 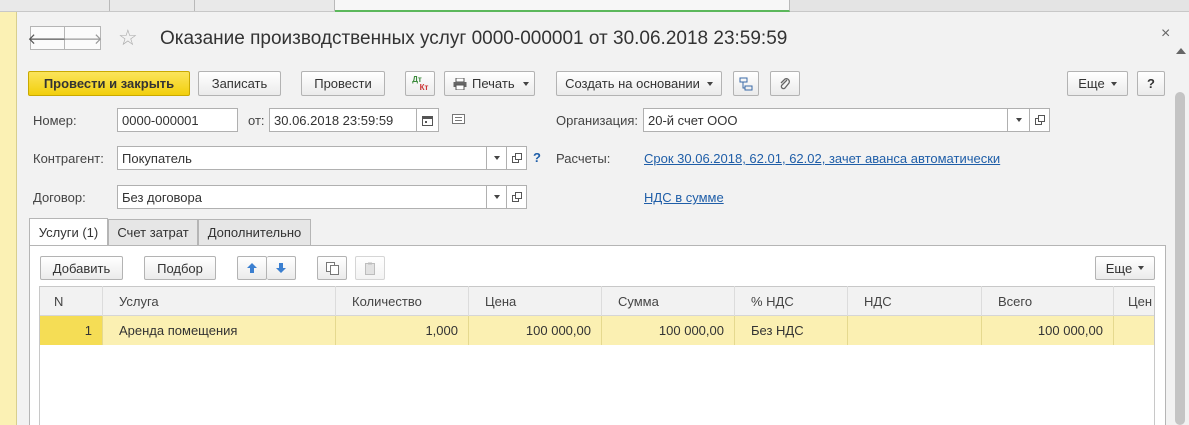 What do you see at coordinates (668, 301) in the screenshot?
I see `column-header-sum: Сумма` at bounding box center [668, 301].